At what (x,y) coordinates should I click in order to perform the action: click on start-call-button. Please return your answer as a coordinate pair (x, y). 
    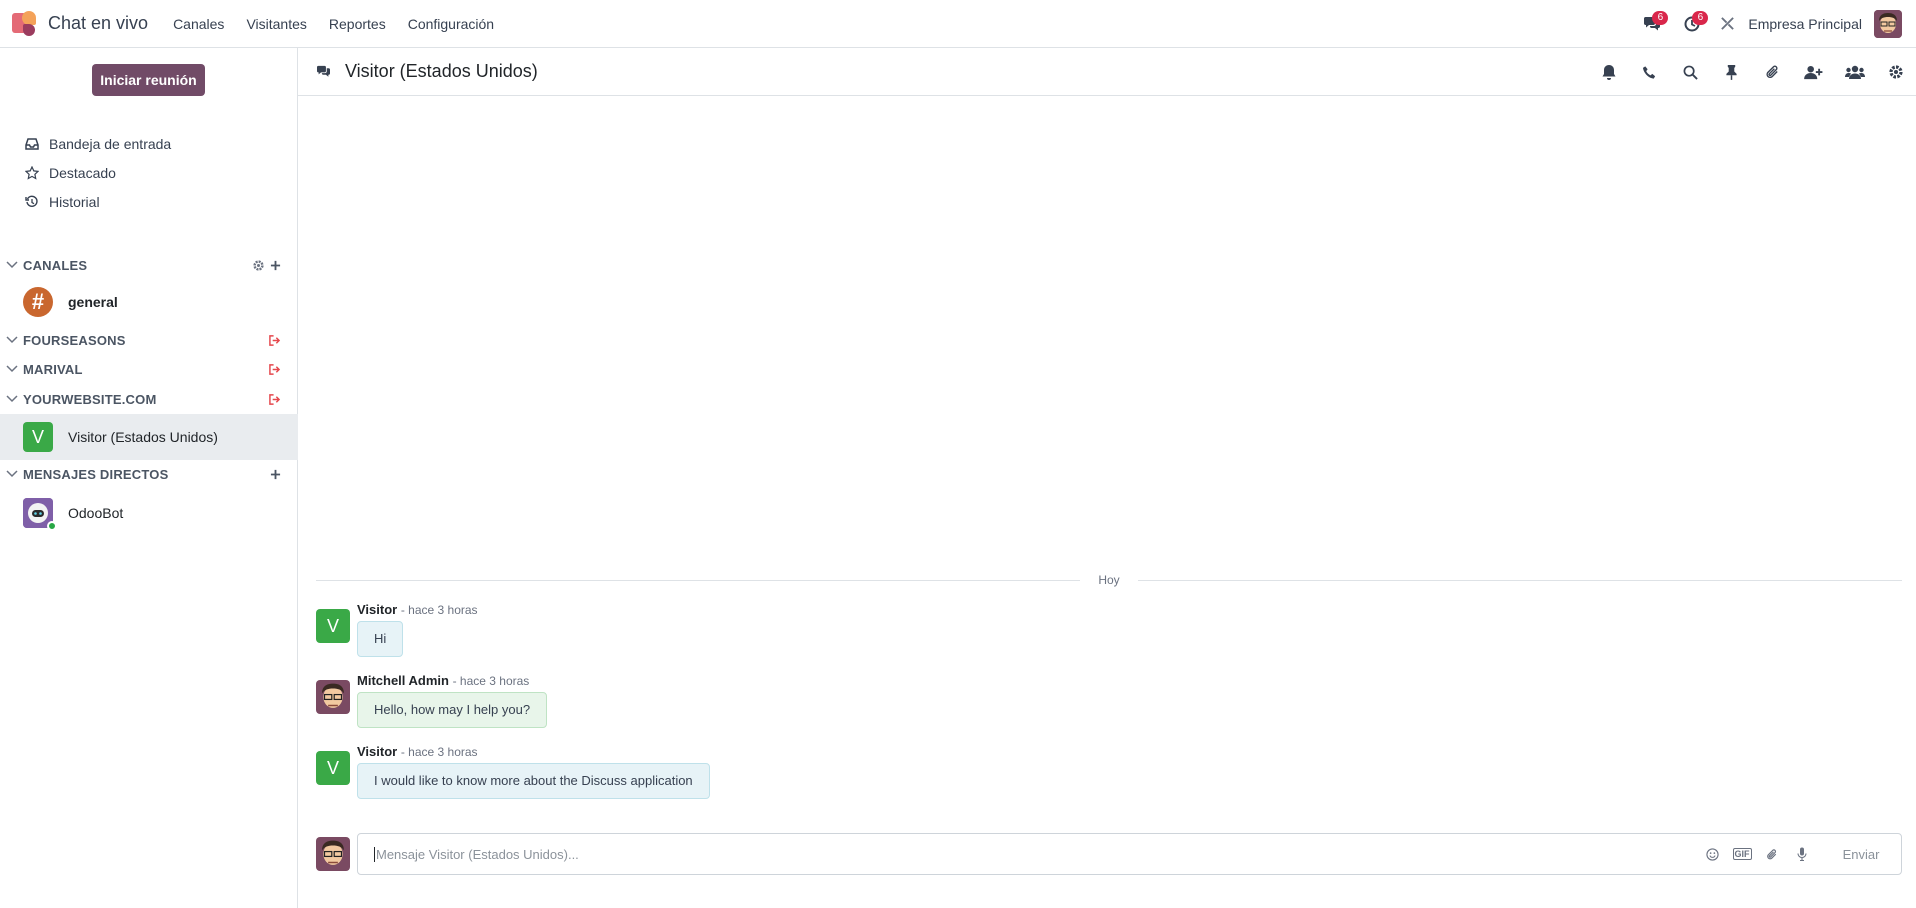
    Looking at the image, I should click on (1649, 72).